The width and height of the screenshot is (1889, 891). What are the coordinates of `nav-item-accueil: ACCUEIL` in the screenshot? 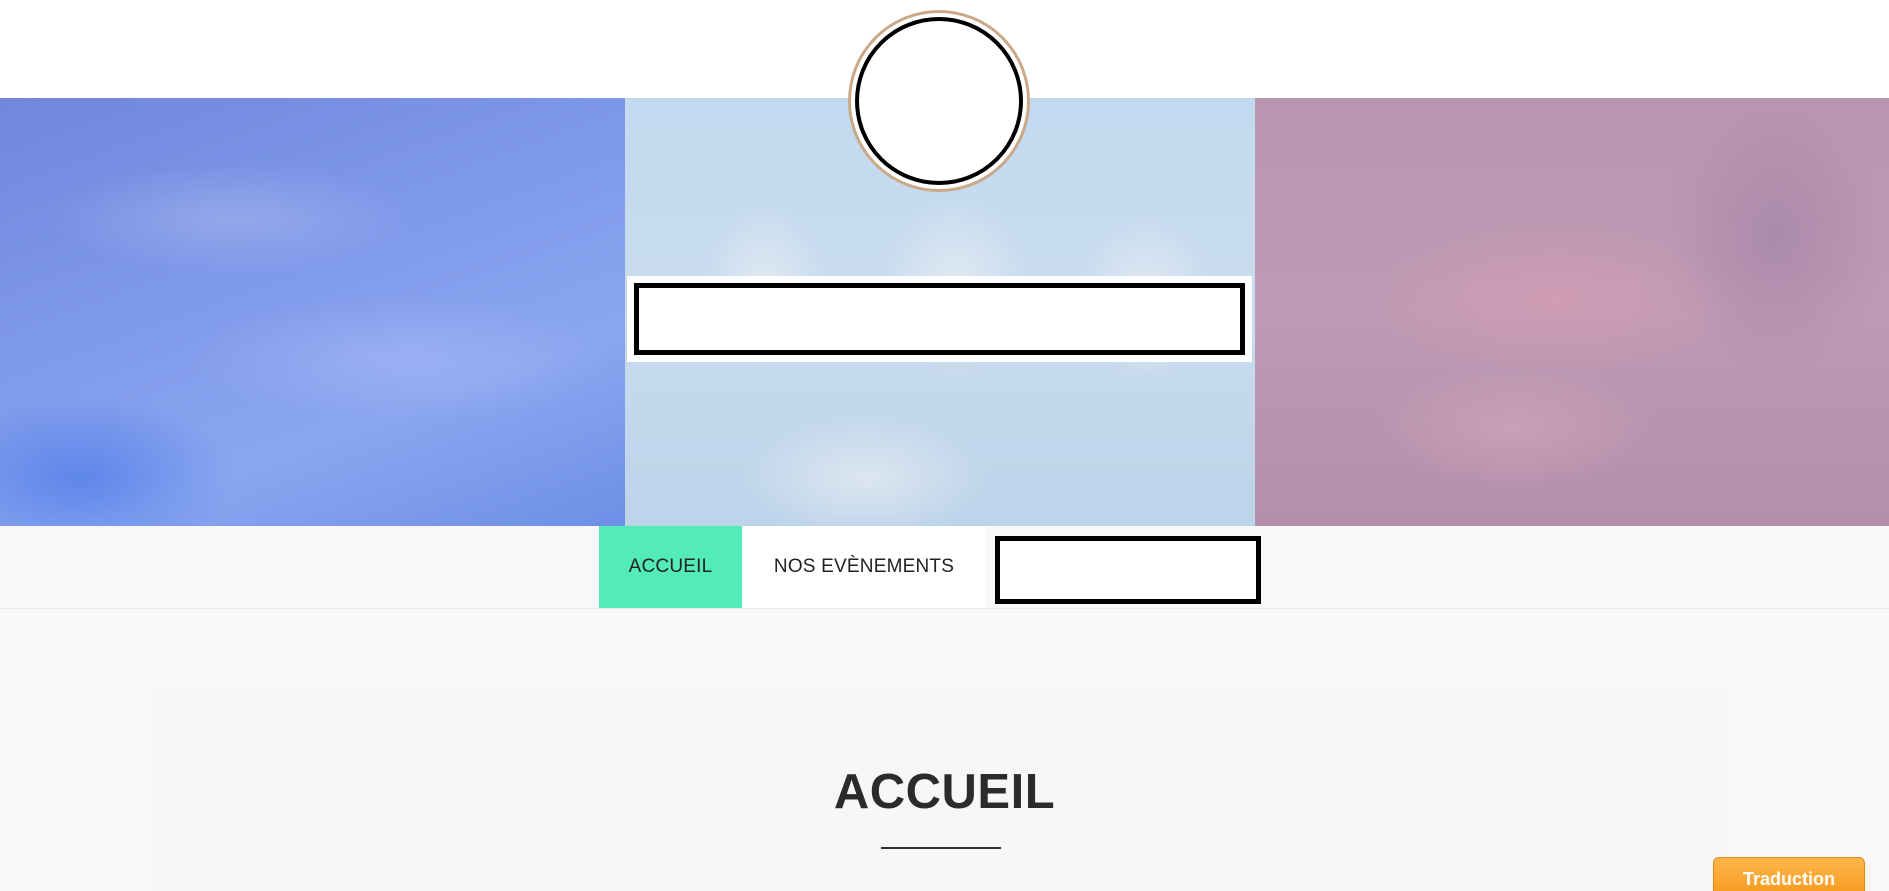 It's located at (670, 567).